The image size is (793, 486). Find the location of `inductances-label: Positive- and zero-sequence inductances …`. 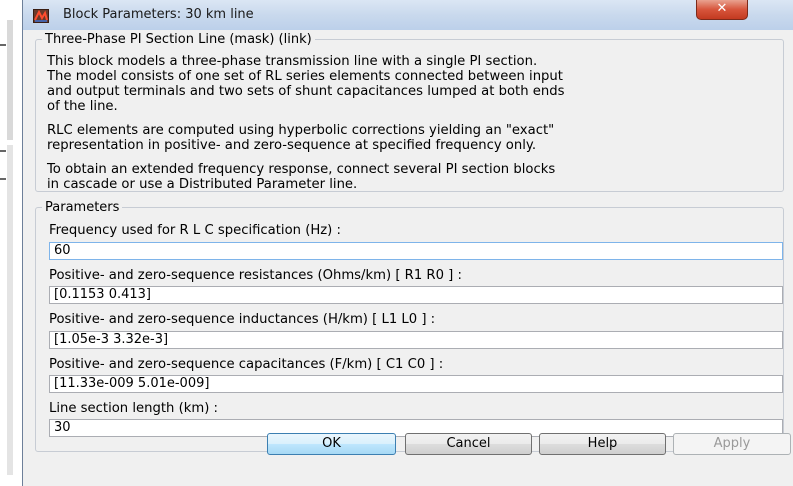

inductances-label: Positive- and zero-sequence inductances … is located at coordinates (242, 319).